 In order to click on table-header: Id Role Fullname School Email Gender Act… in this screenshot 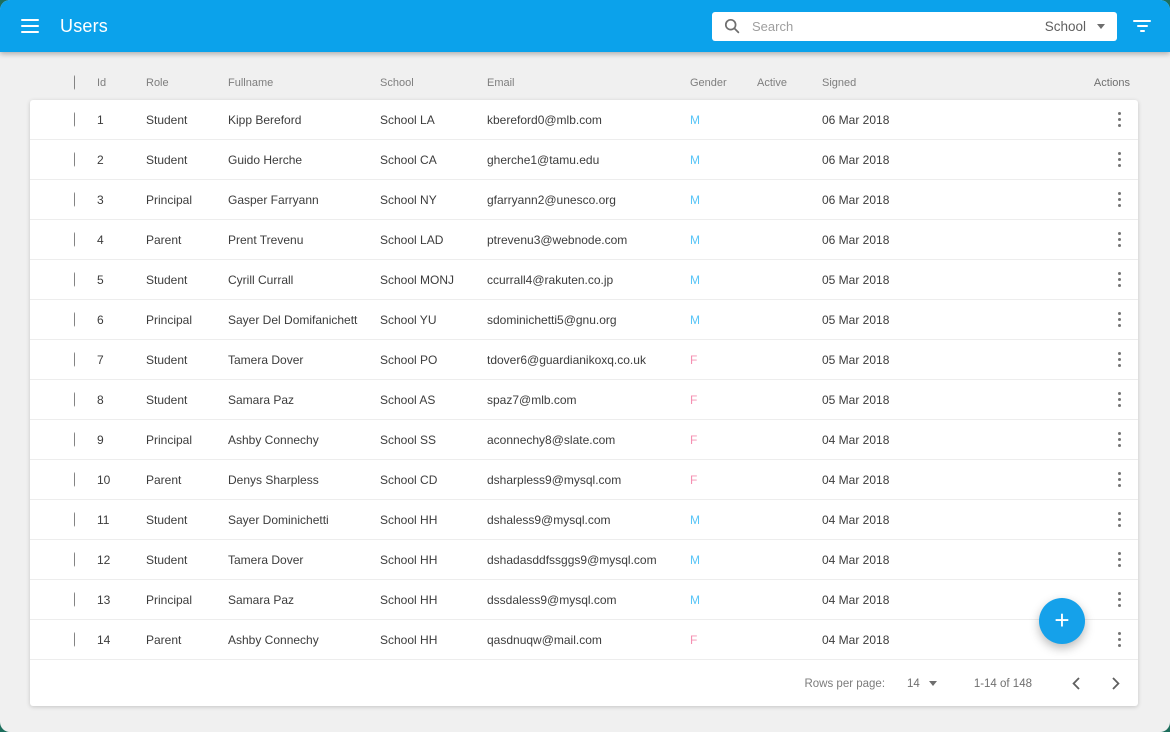, I will do `click(584, 76)`.